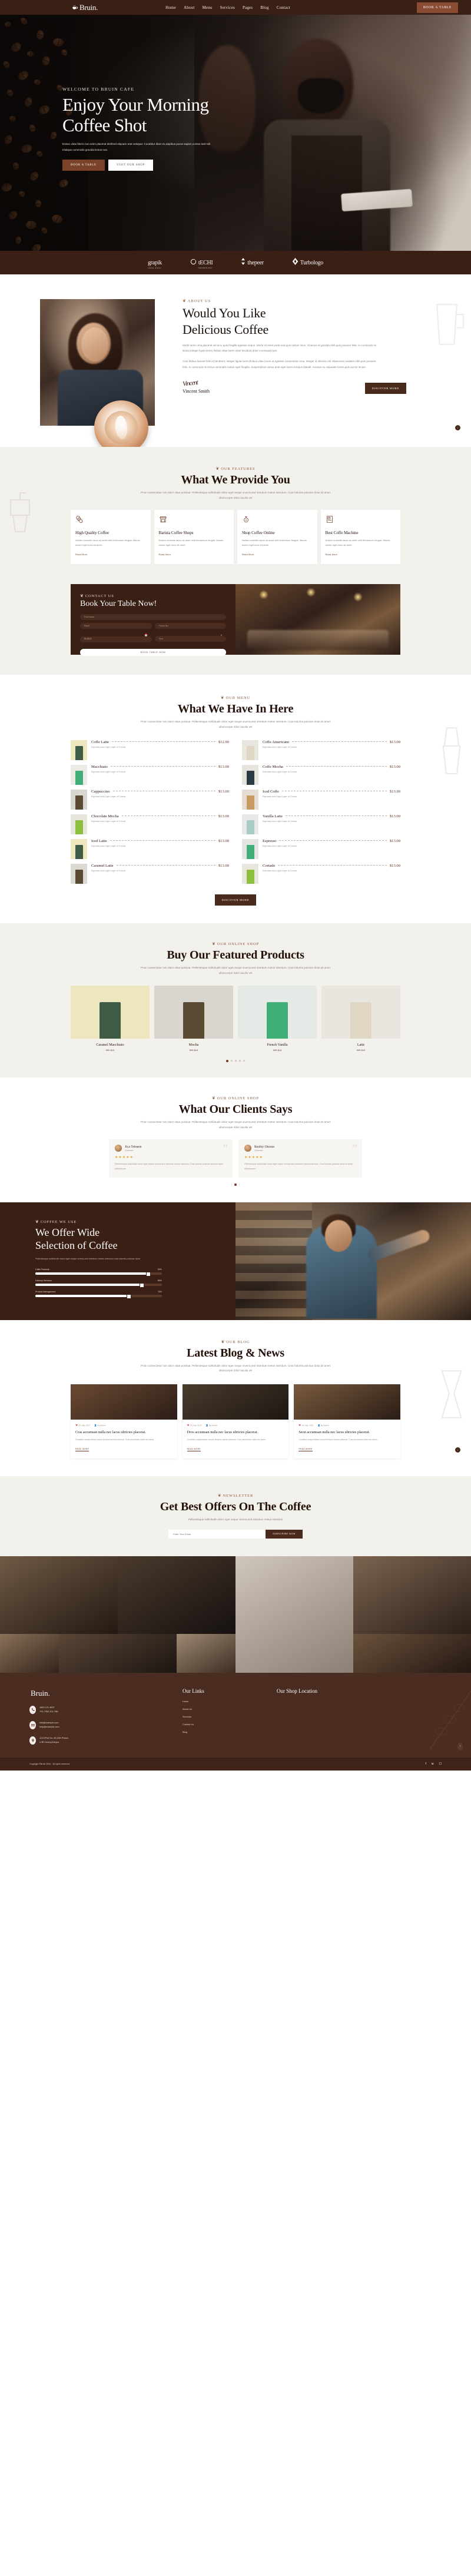  What do you see at coordinates (155, 263) in the screenshot?
I see `brand-logo-grapik: grapik reklam ajansı` at bounding box center [155, 263].